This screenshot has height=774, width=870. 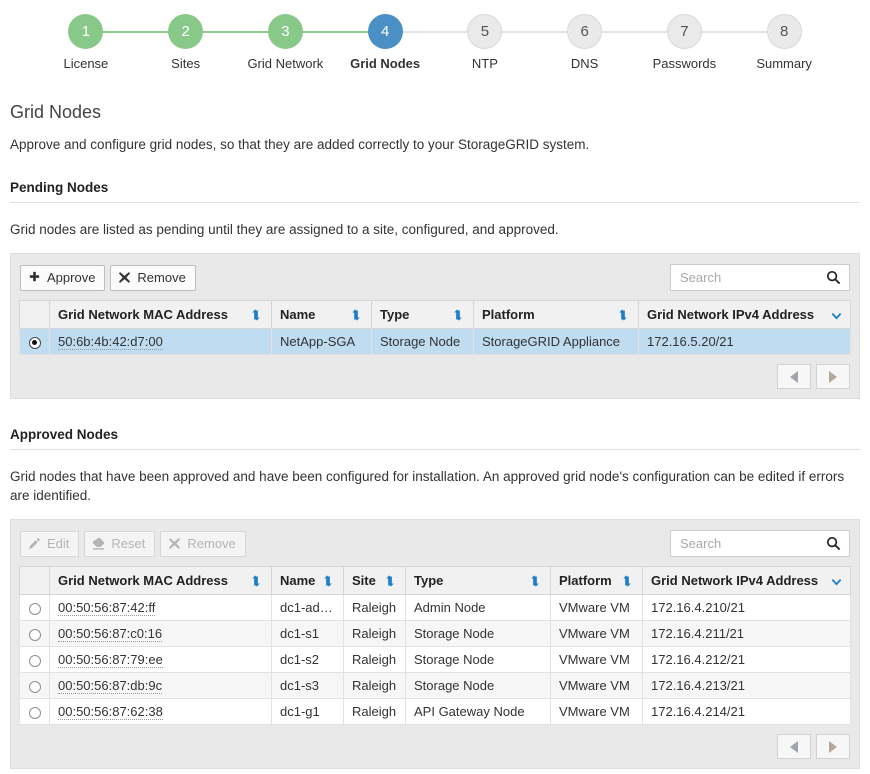 What do you see at coordinates (794, 376) in the screenshot?
I see `pending-prev-page-button` at bounding box center [794, 376].